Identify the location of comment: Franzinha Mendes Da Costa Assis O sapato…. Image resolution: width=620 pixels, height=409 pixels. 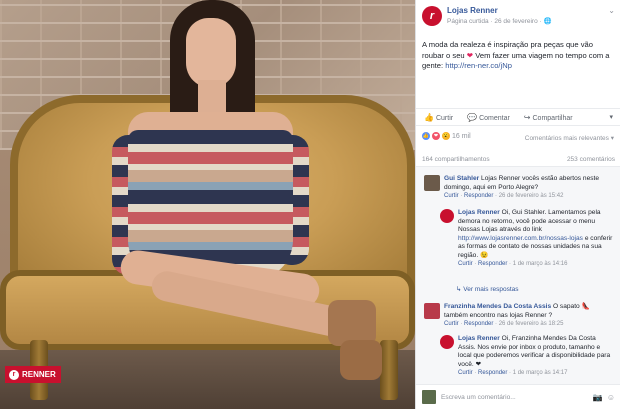
(519, 315).